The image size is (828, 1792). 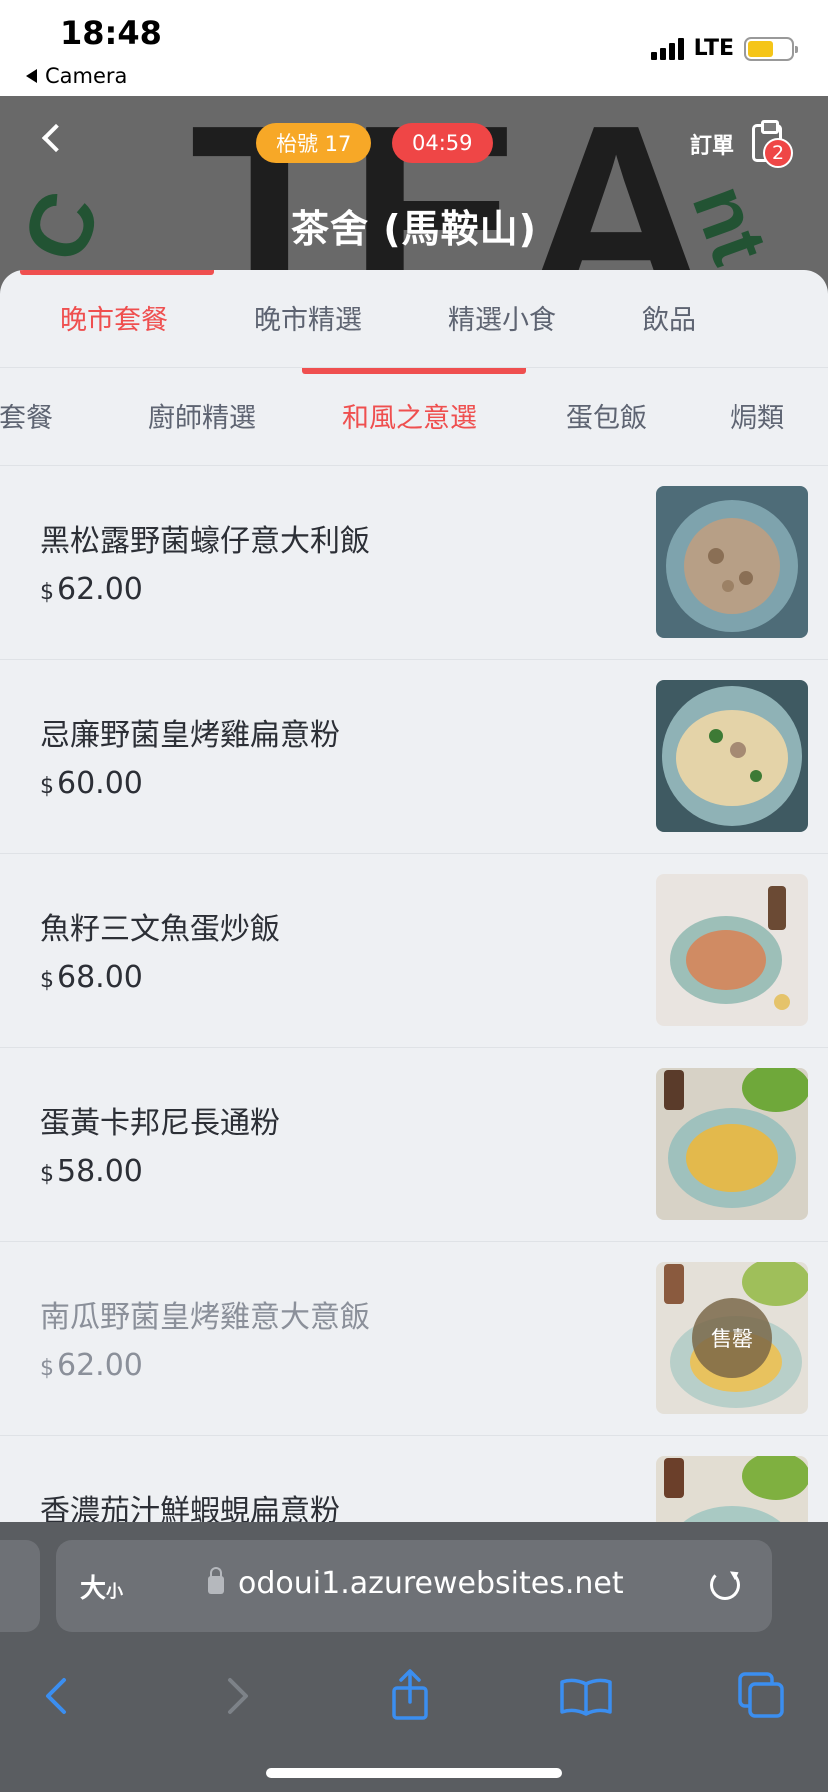 What do you see at coordinates (160, 929) in the screenshot?
I see `item-name: 魚籽三文魚蛋炒飯` at bounding box center [160, 929].